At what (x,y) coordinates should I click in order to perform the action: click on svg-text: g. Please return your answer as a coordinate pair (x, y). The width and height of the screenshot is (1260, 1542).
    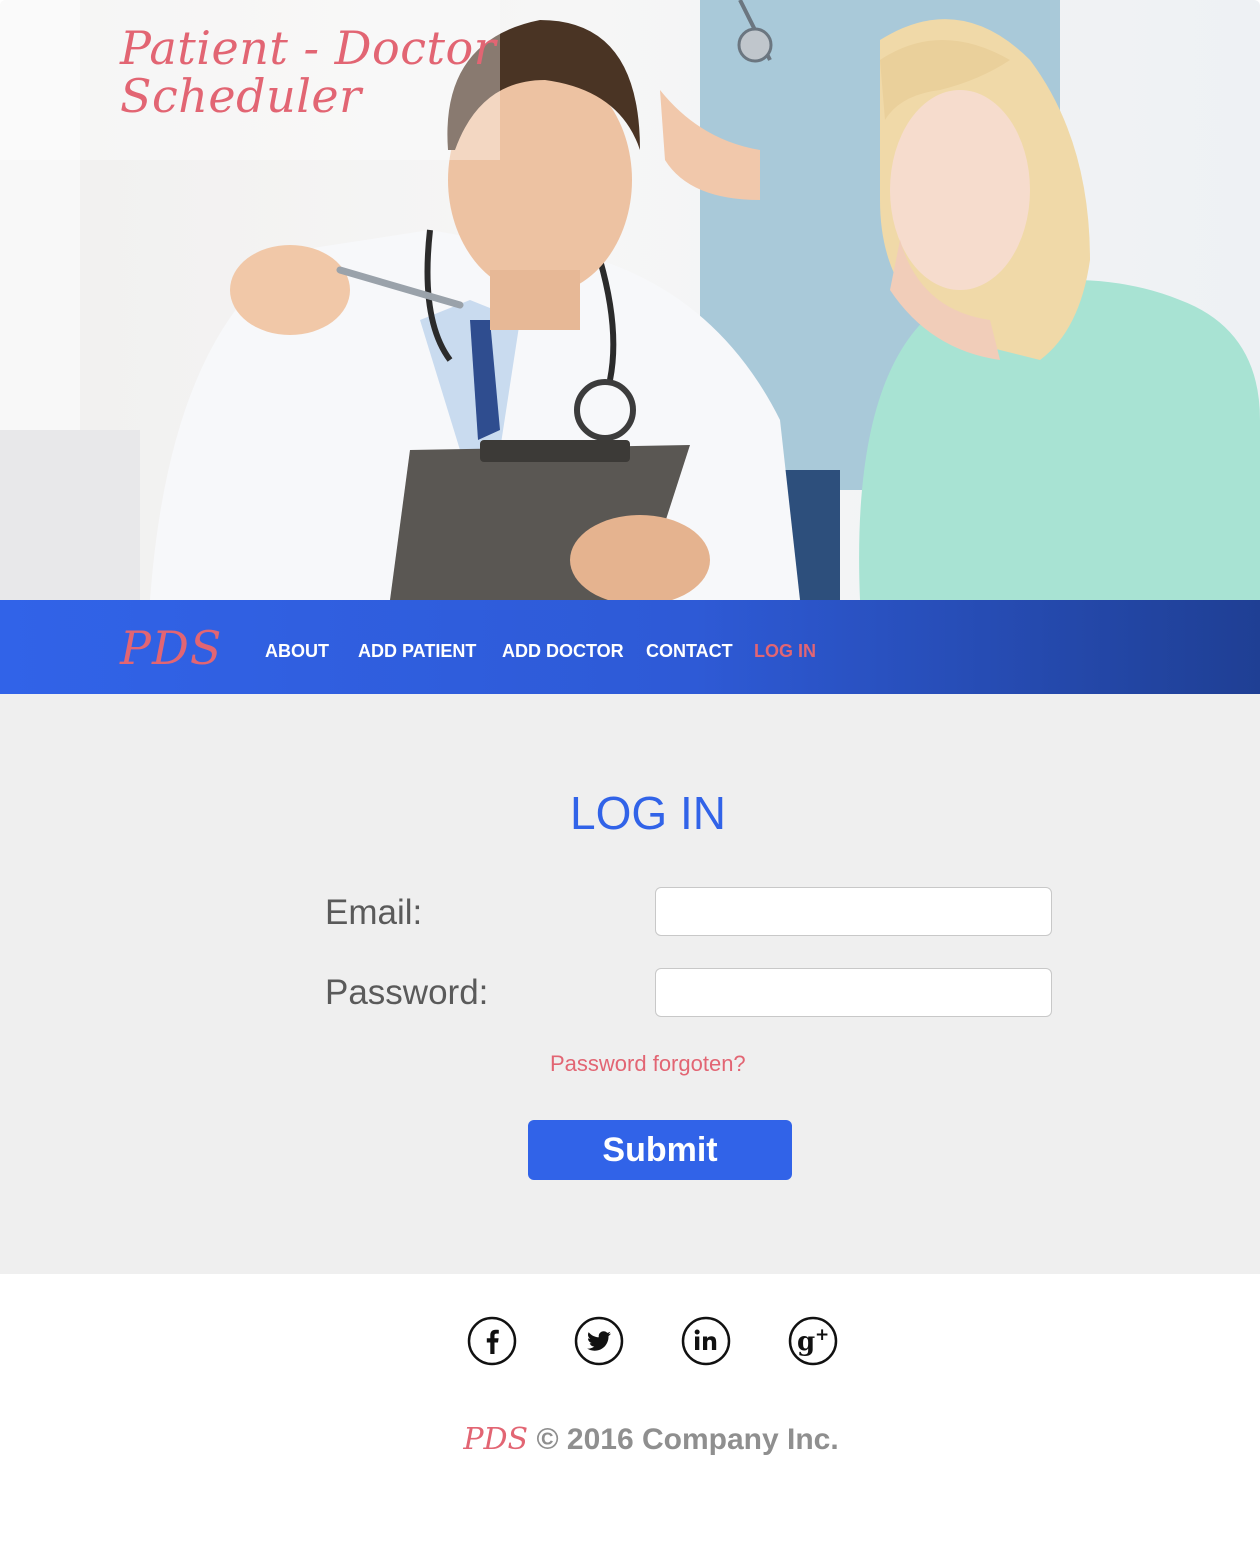
    Looking at the image, I should click on (806, 1342).